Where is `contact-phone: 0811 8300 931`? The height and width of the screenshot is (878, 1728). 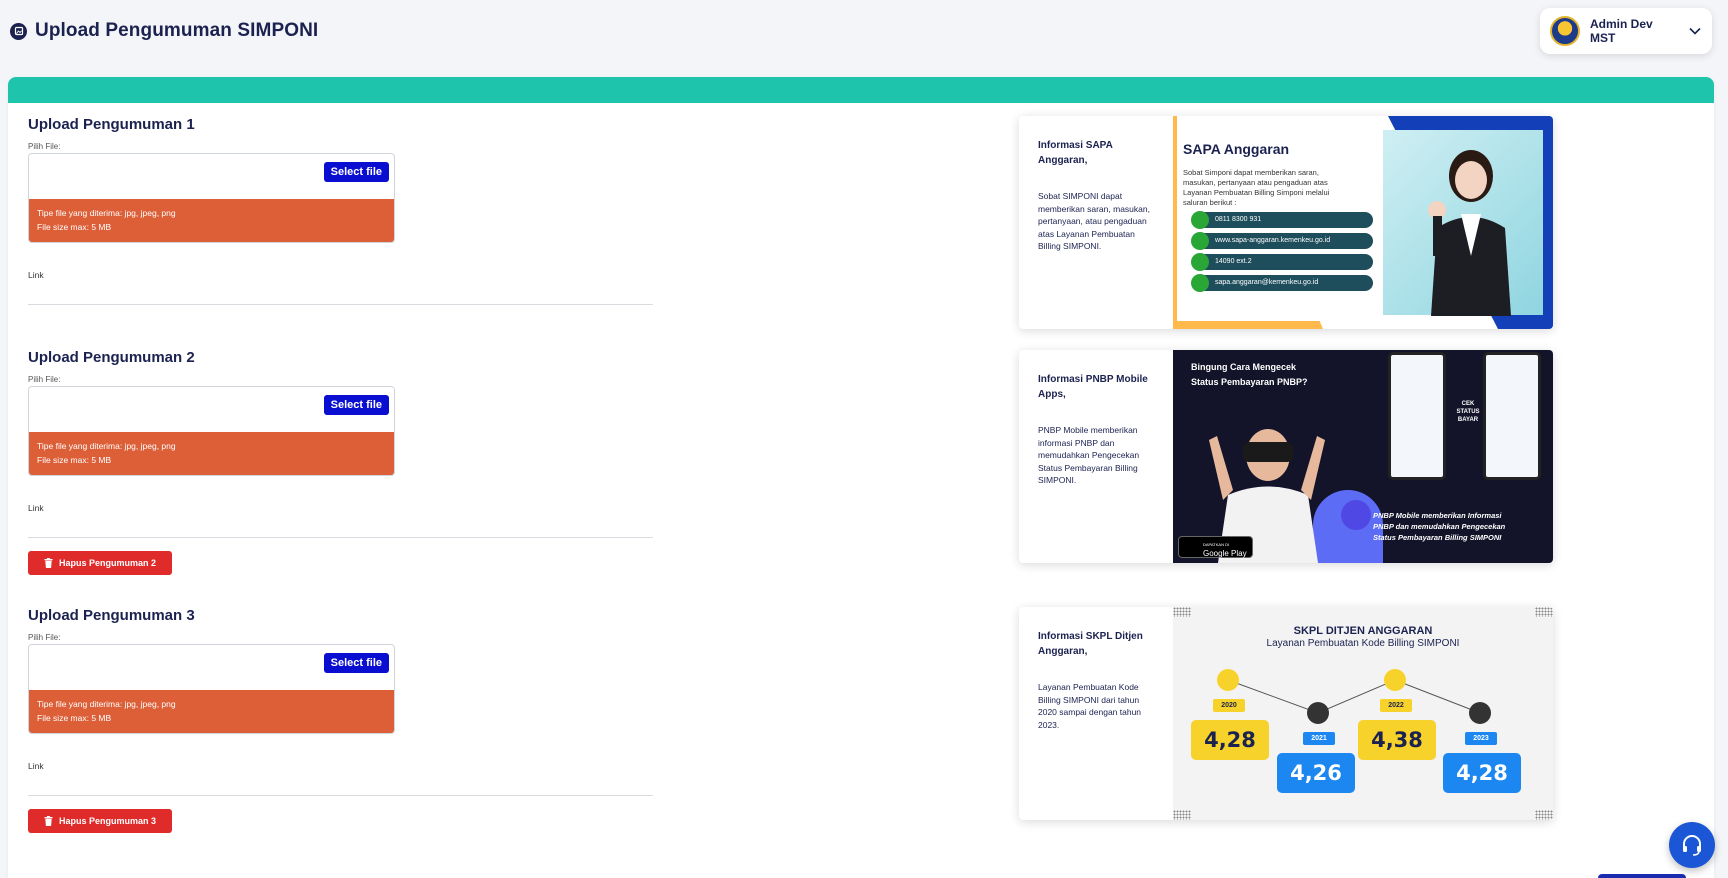
contact-phone: 0811 8300 931 is located at coordinates (1282, 220).